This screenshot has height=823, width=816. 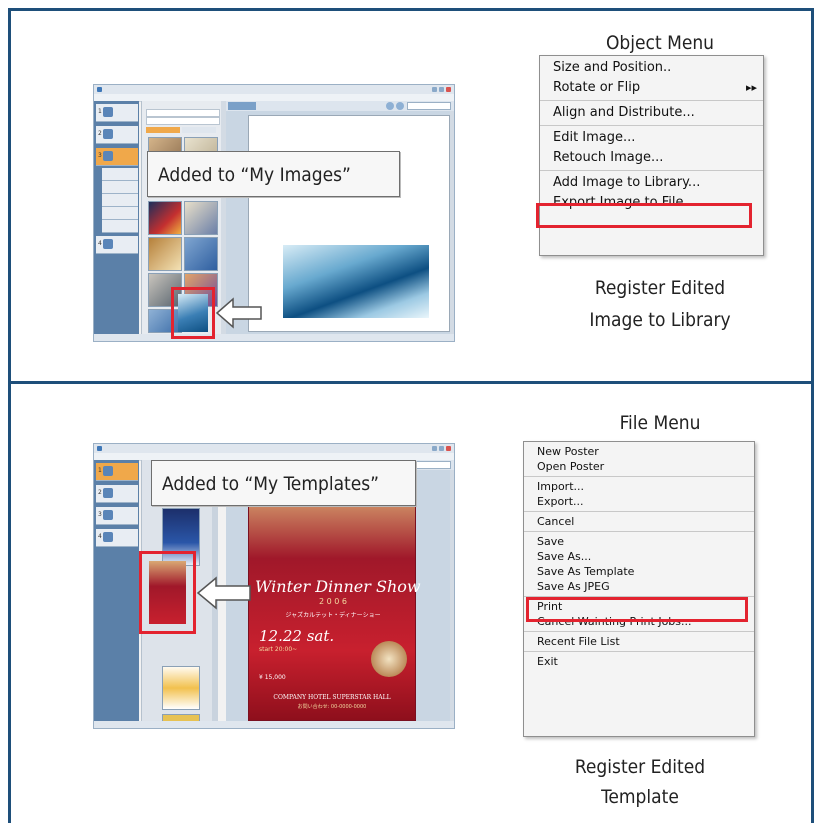 I want to click on new-image-highlight, so click(x=193, y=313).